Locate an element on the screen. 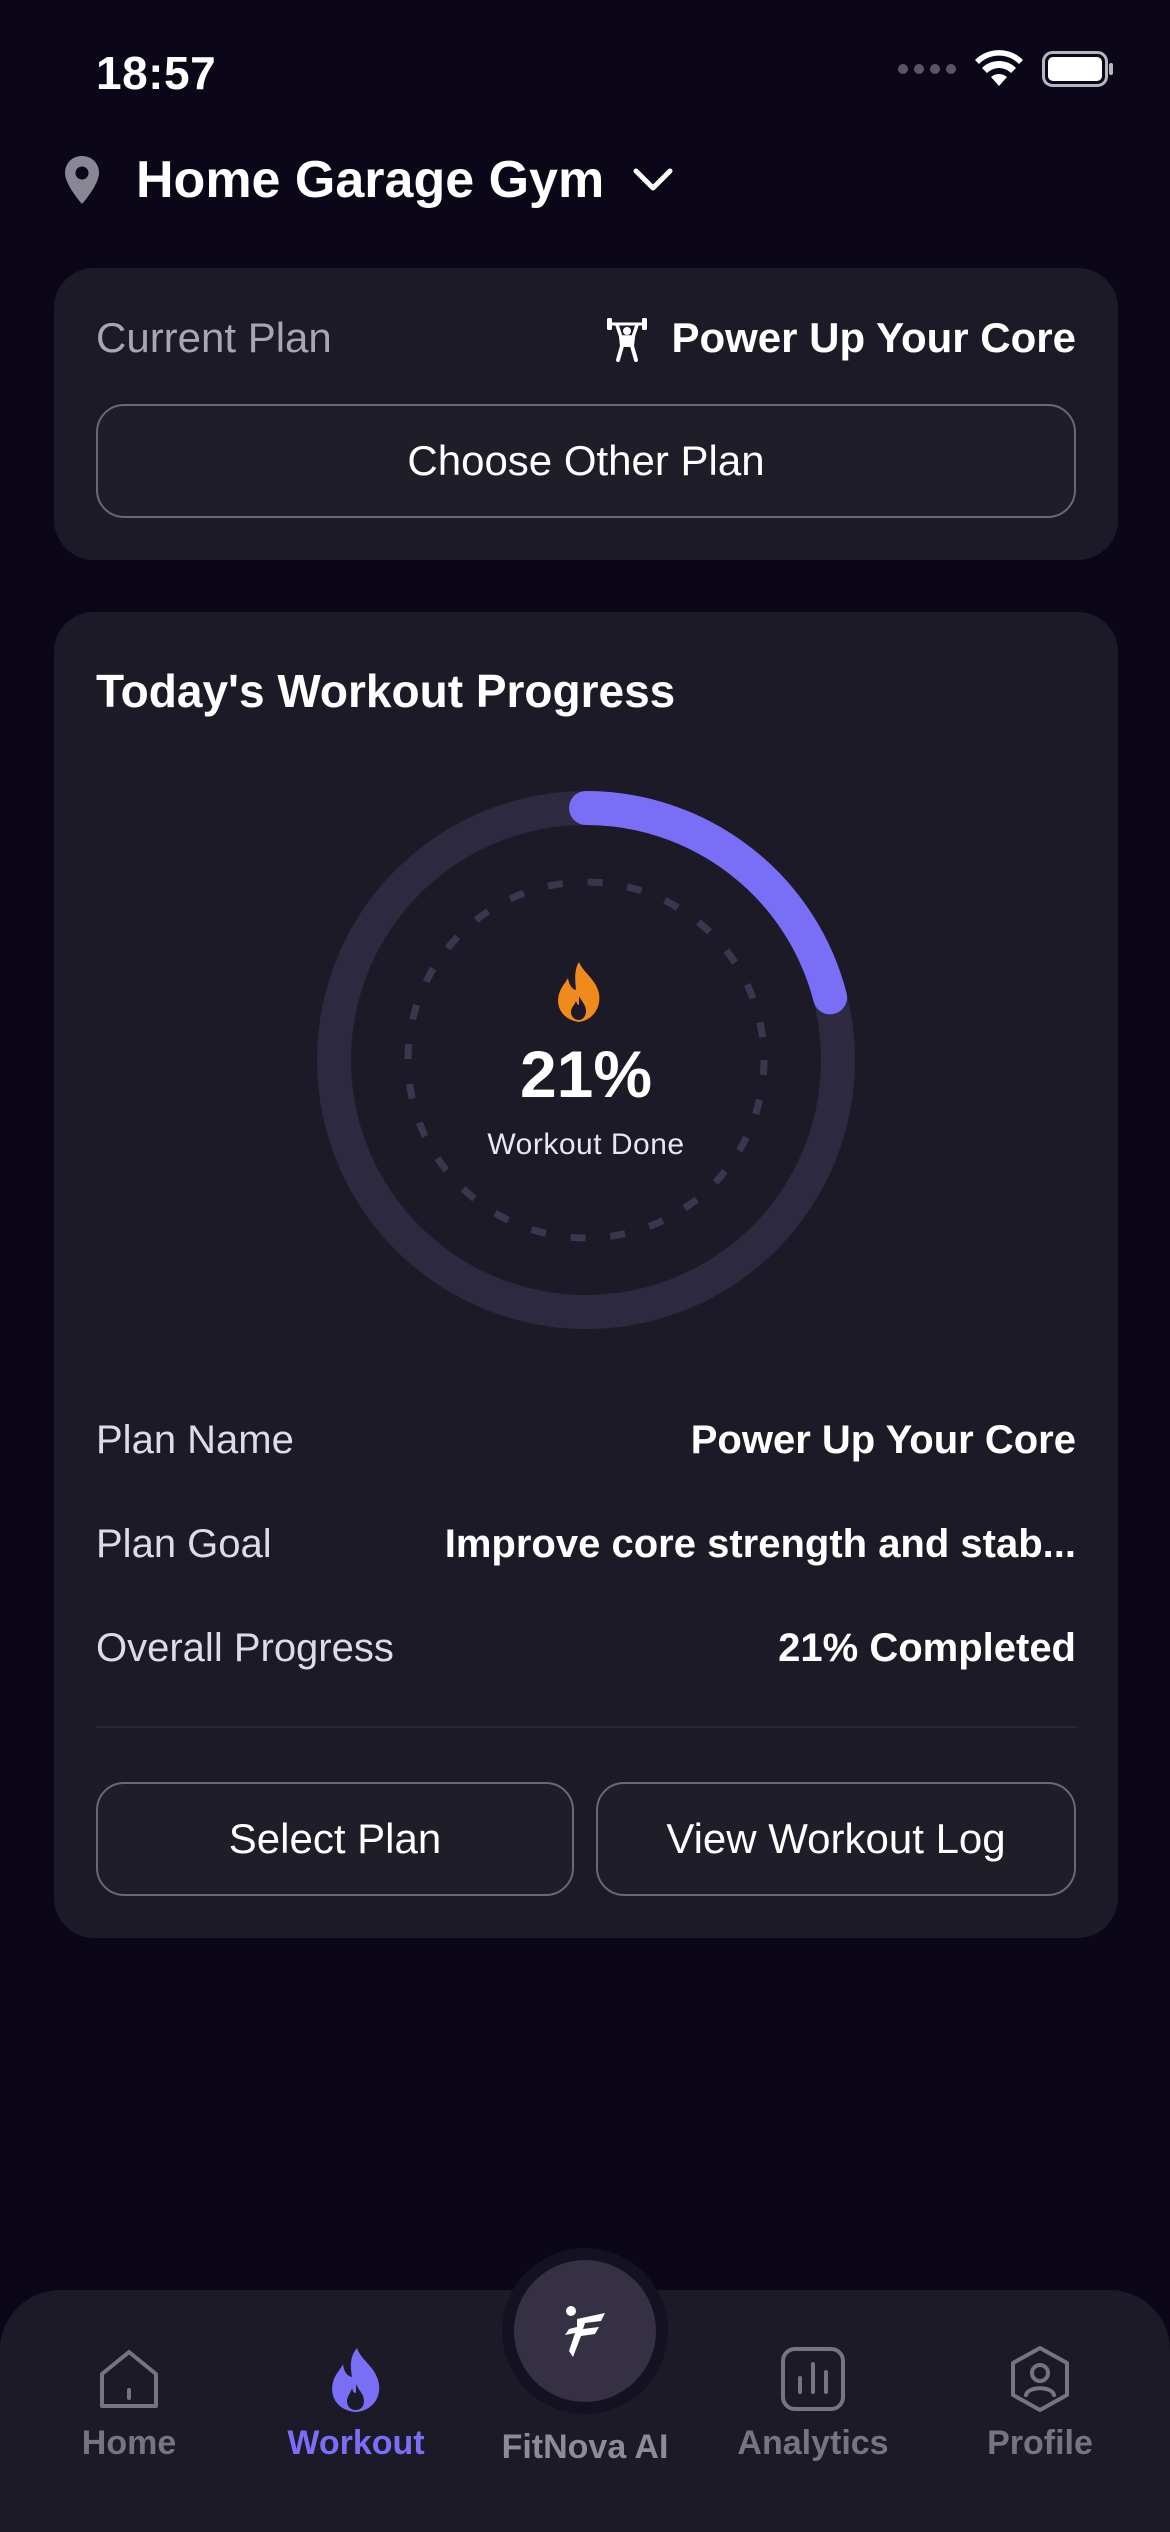 Image resolution: width=1170 pixels, height=2532 pixels. fab-label: FitNova AI is located at coordinates (585, 2447).